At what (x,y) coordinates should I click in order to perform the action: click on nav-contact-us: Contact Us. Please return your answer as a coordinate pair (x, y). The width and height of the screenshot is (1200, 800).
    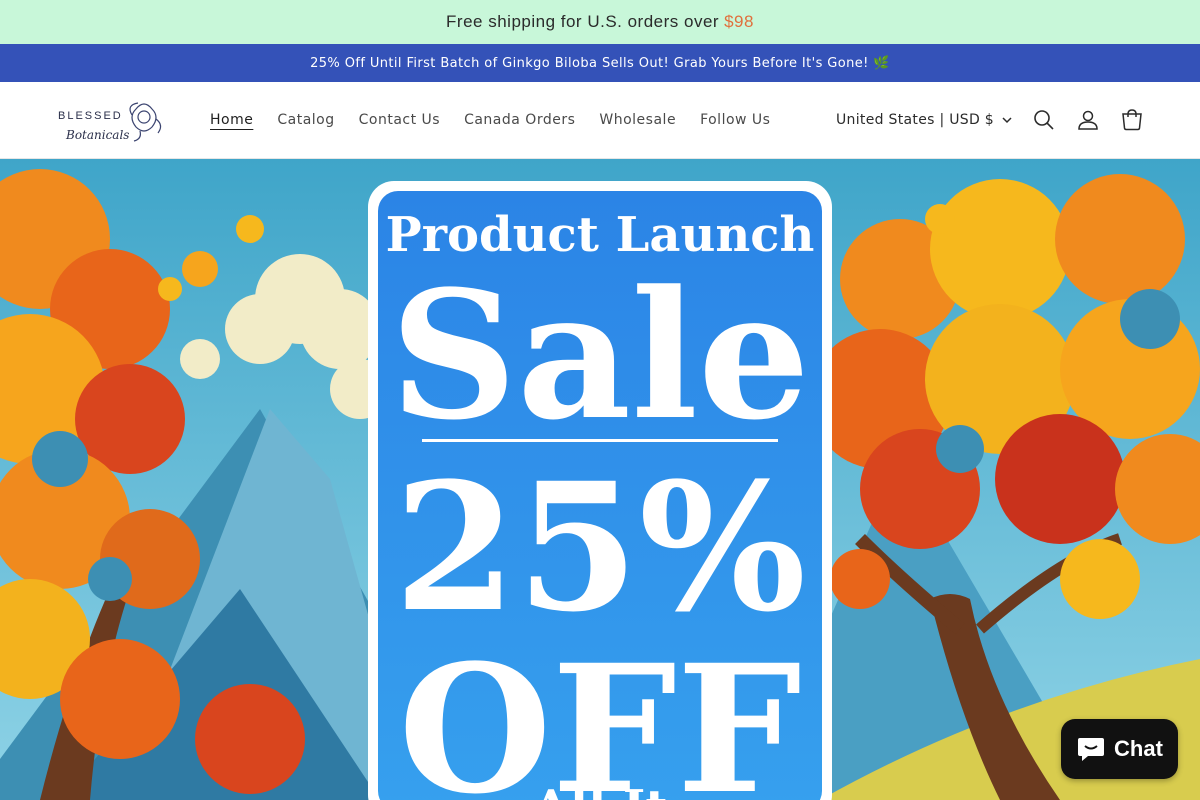
    Looking at the image, I should click on (399, 120).